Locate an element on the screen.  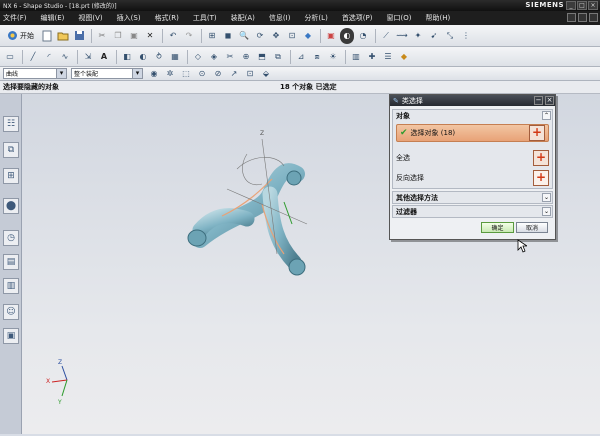
plus-cross-icon: + is located at coordinates (537, 133).